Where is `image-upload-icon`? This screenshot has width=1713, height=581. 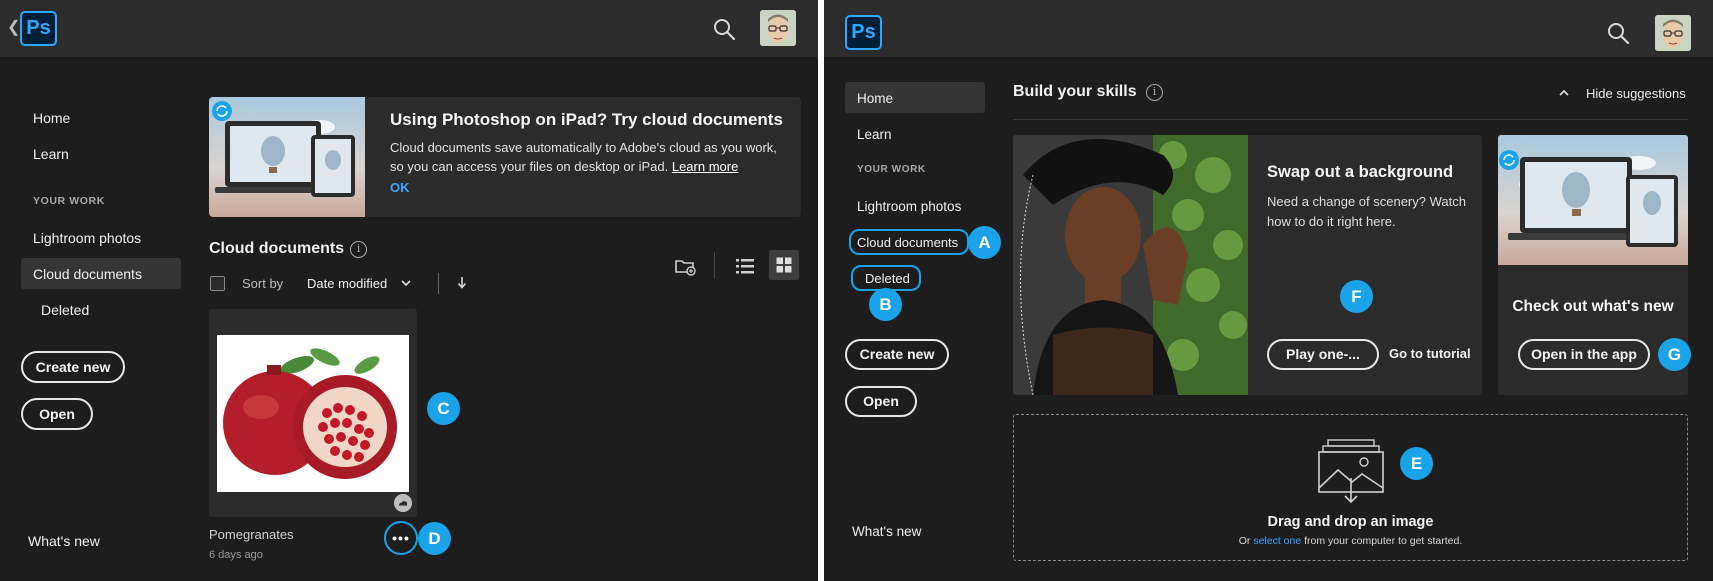
image-upload-icon is located at coordinates (1351, 471).